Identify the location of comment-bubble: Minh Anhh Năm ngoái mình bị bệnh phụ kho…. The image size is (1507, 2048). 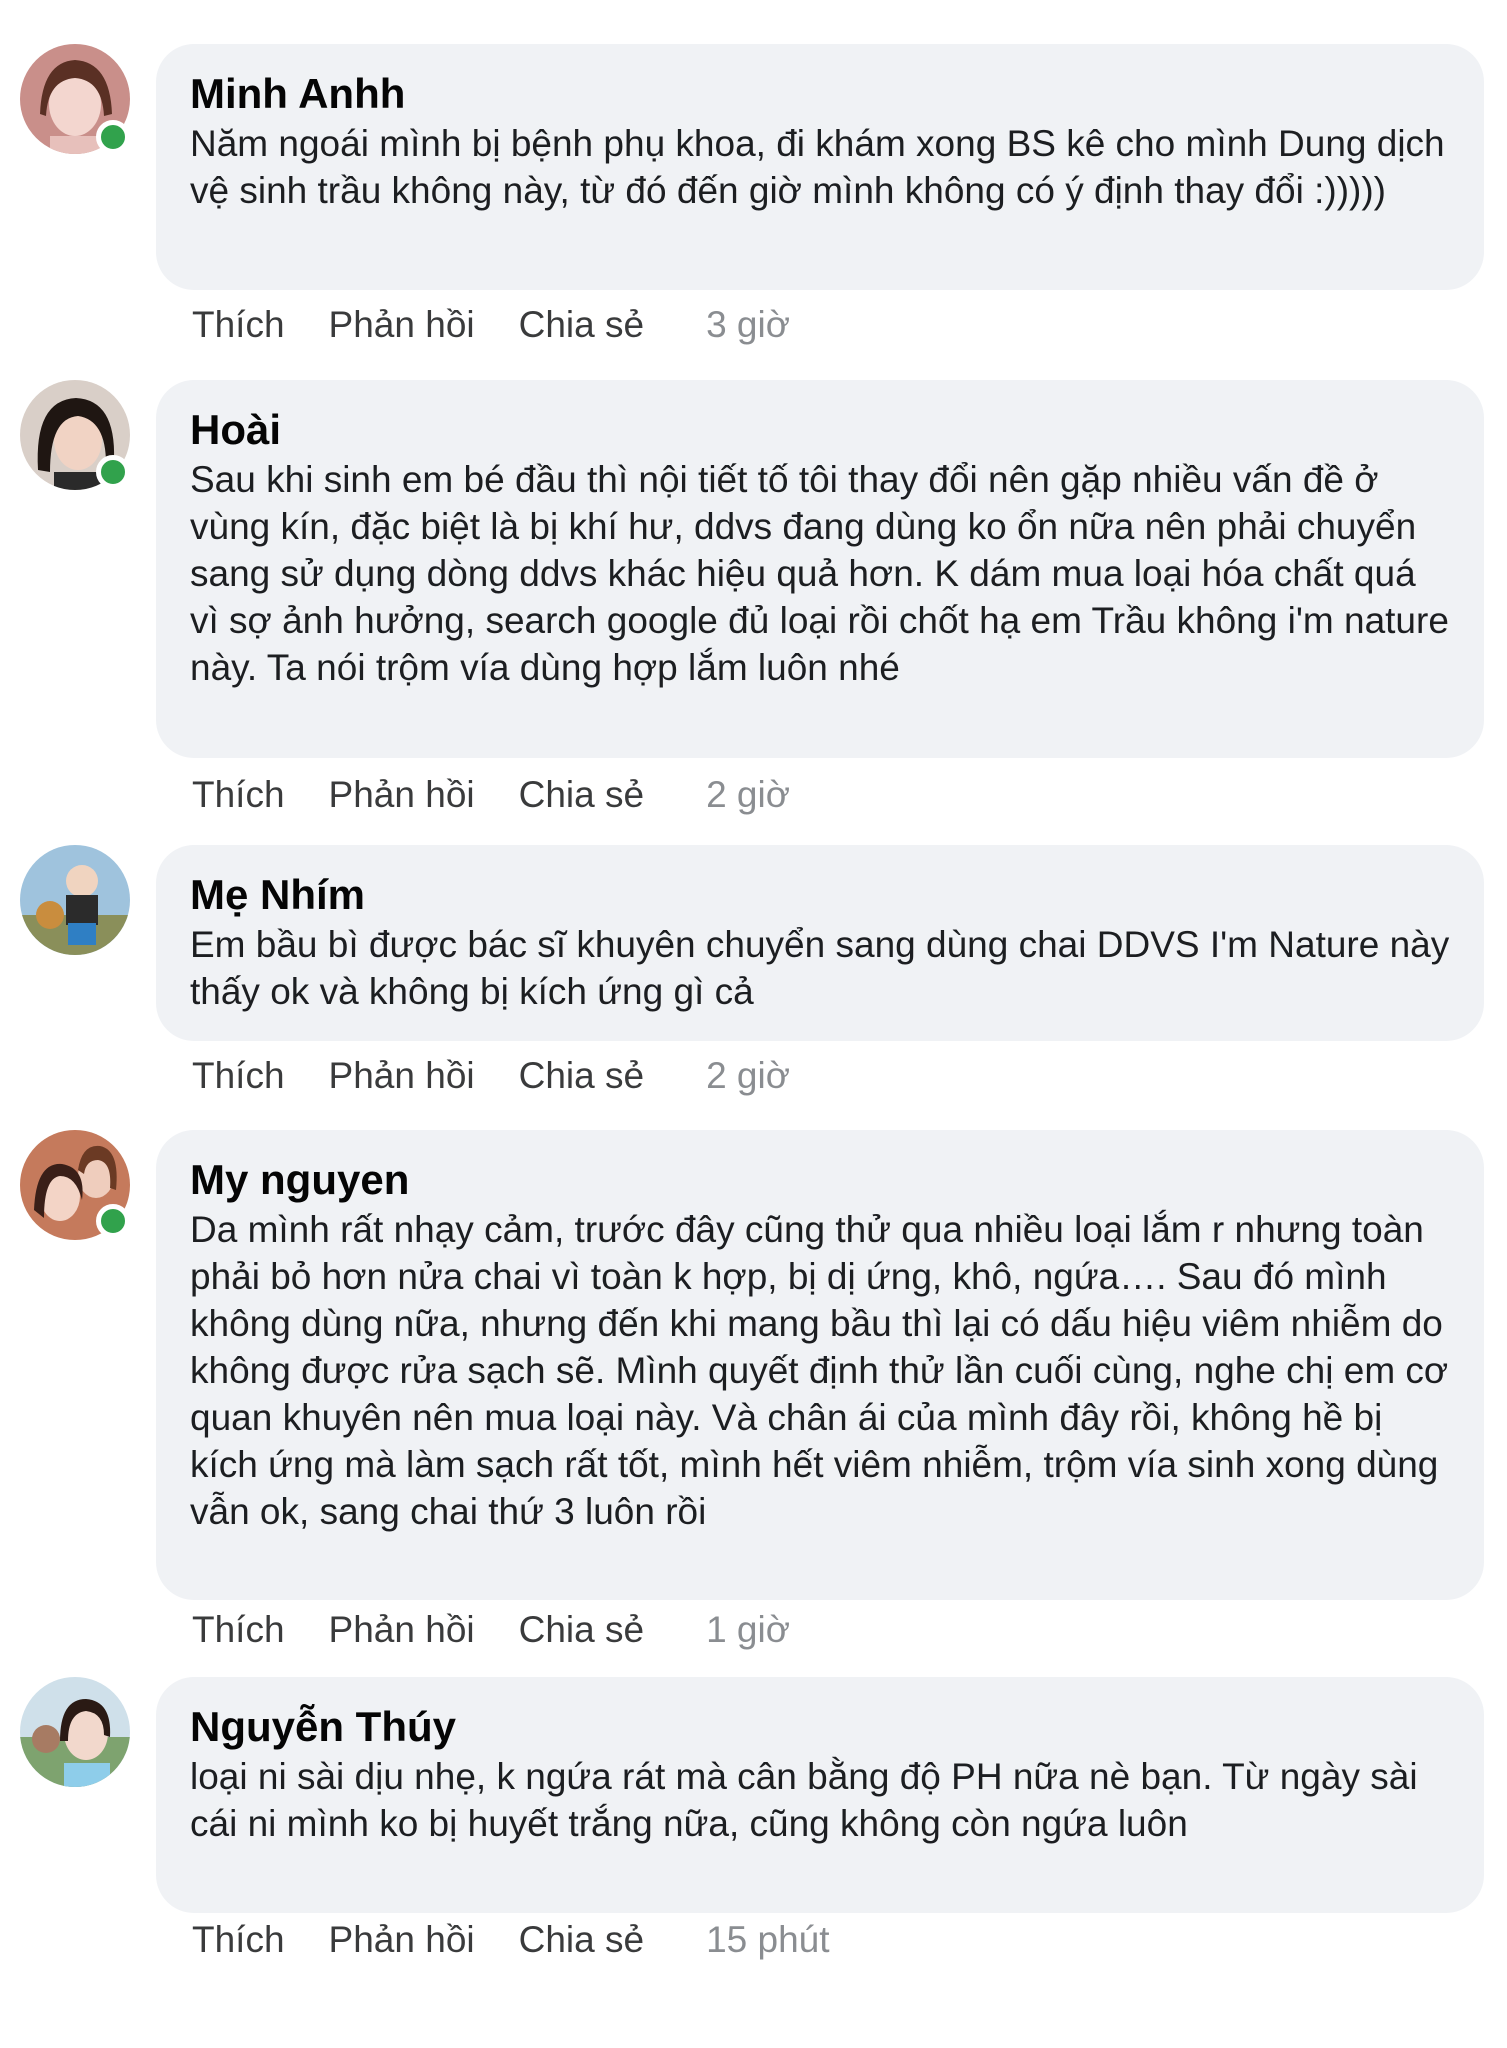
(820, 167).